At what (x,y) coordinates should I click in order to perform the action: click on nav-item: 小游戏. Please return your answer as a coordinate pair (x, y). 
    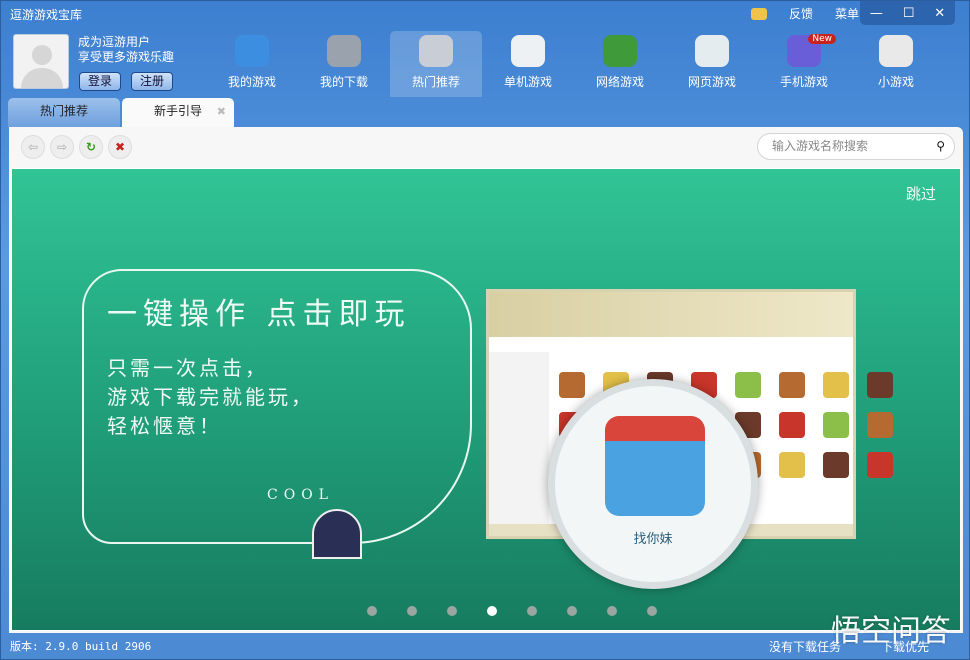
    Looking at the image, I should click on (896, 64).